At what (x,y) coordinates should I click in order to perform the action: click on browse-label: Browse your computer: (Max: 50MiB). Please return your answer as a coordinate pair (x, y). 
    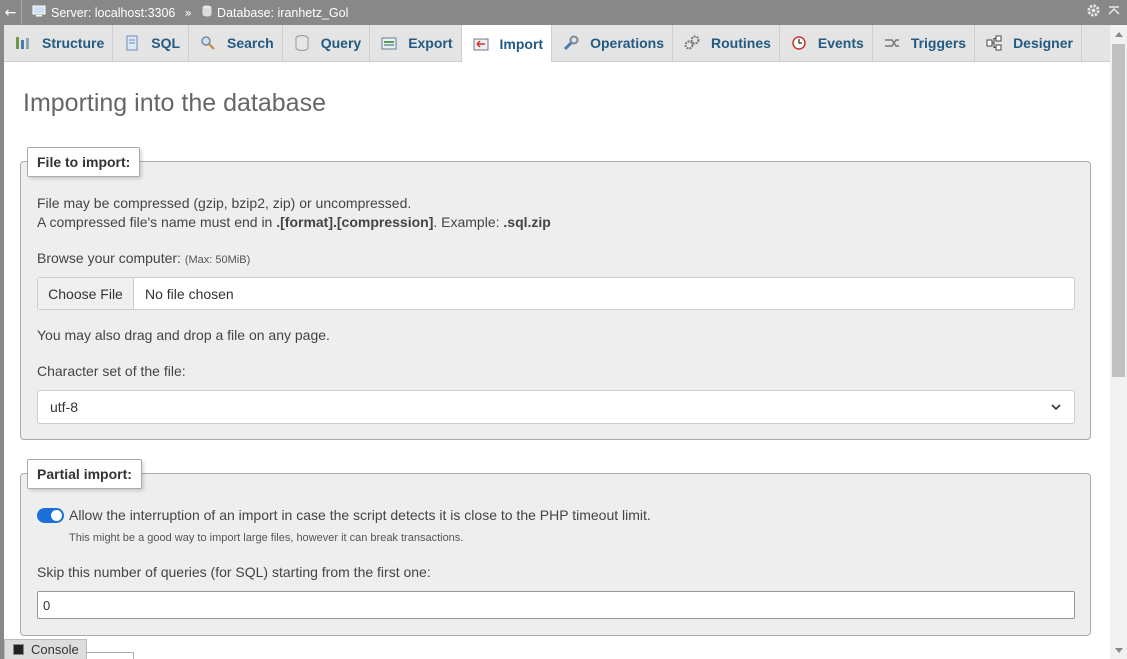
    Looking at the image, I should click on (143, 258).